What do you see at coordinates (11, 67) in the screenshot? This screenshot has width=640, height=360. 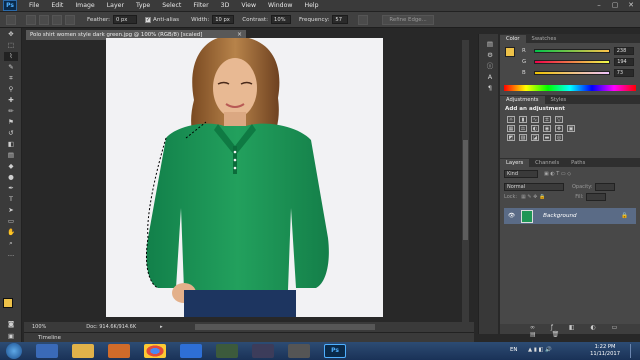 I see `quick-select-tool-icon: ✎` at bounding box center [11, 67].